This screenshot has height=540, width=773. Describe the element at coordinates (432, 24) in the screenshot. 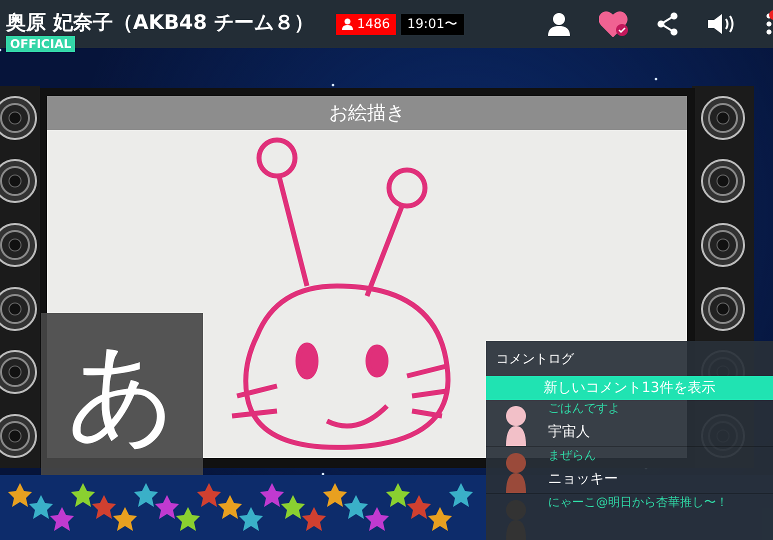

I see `start-time: 19:01〜` at that location.